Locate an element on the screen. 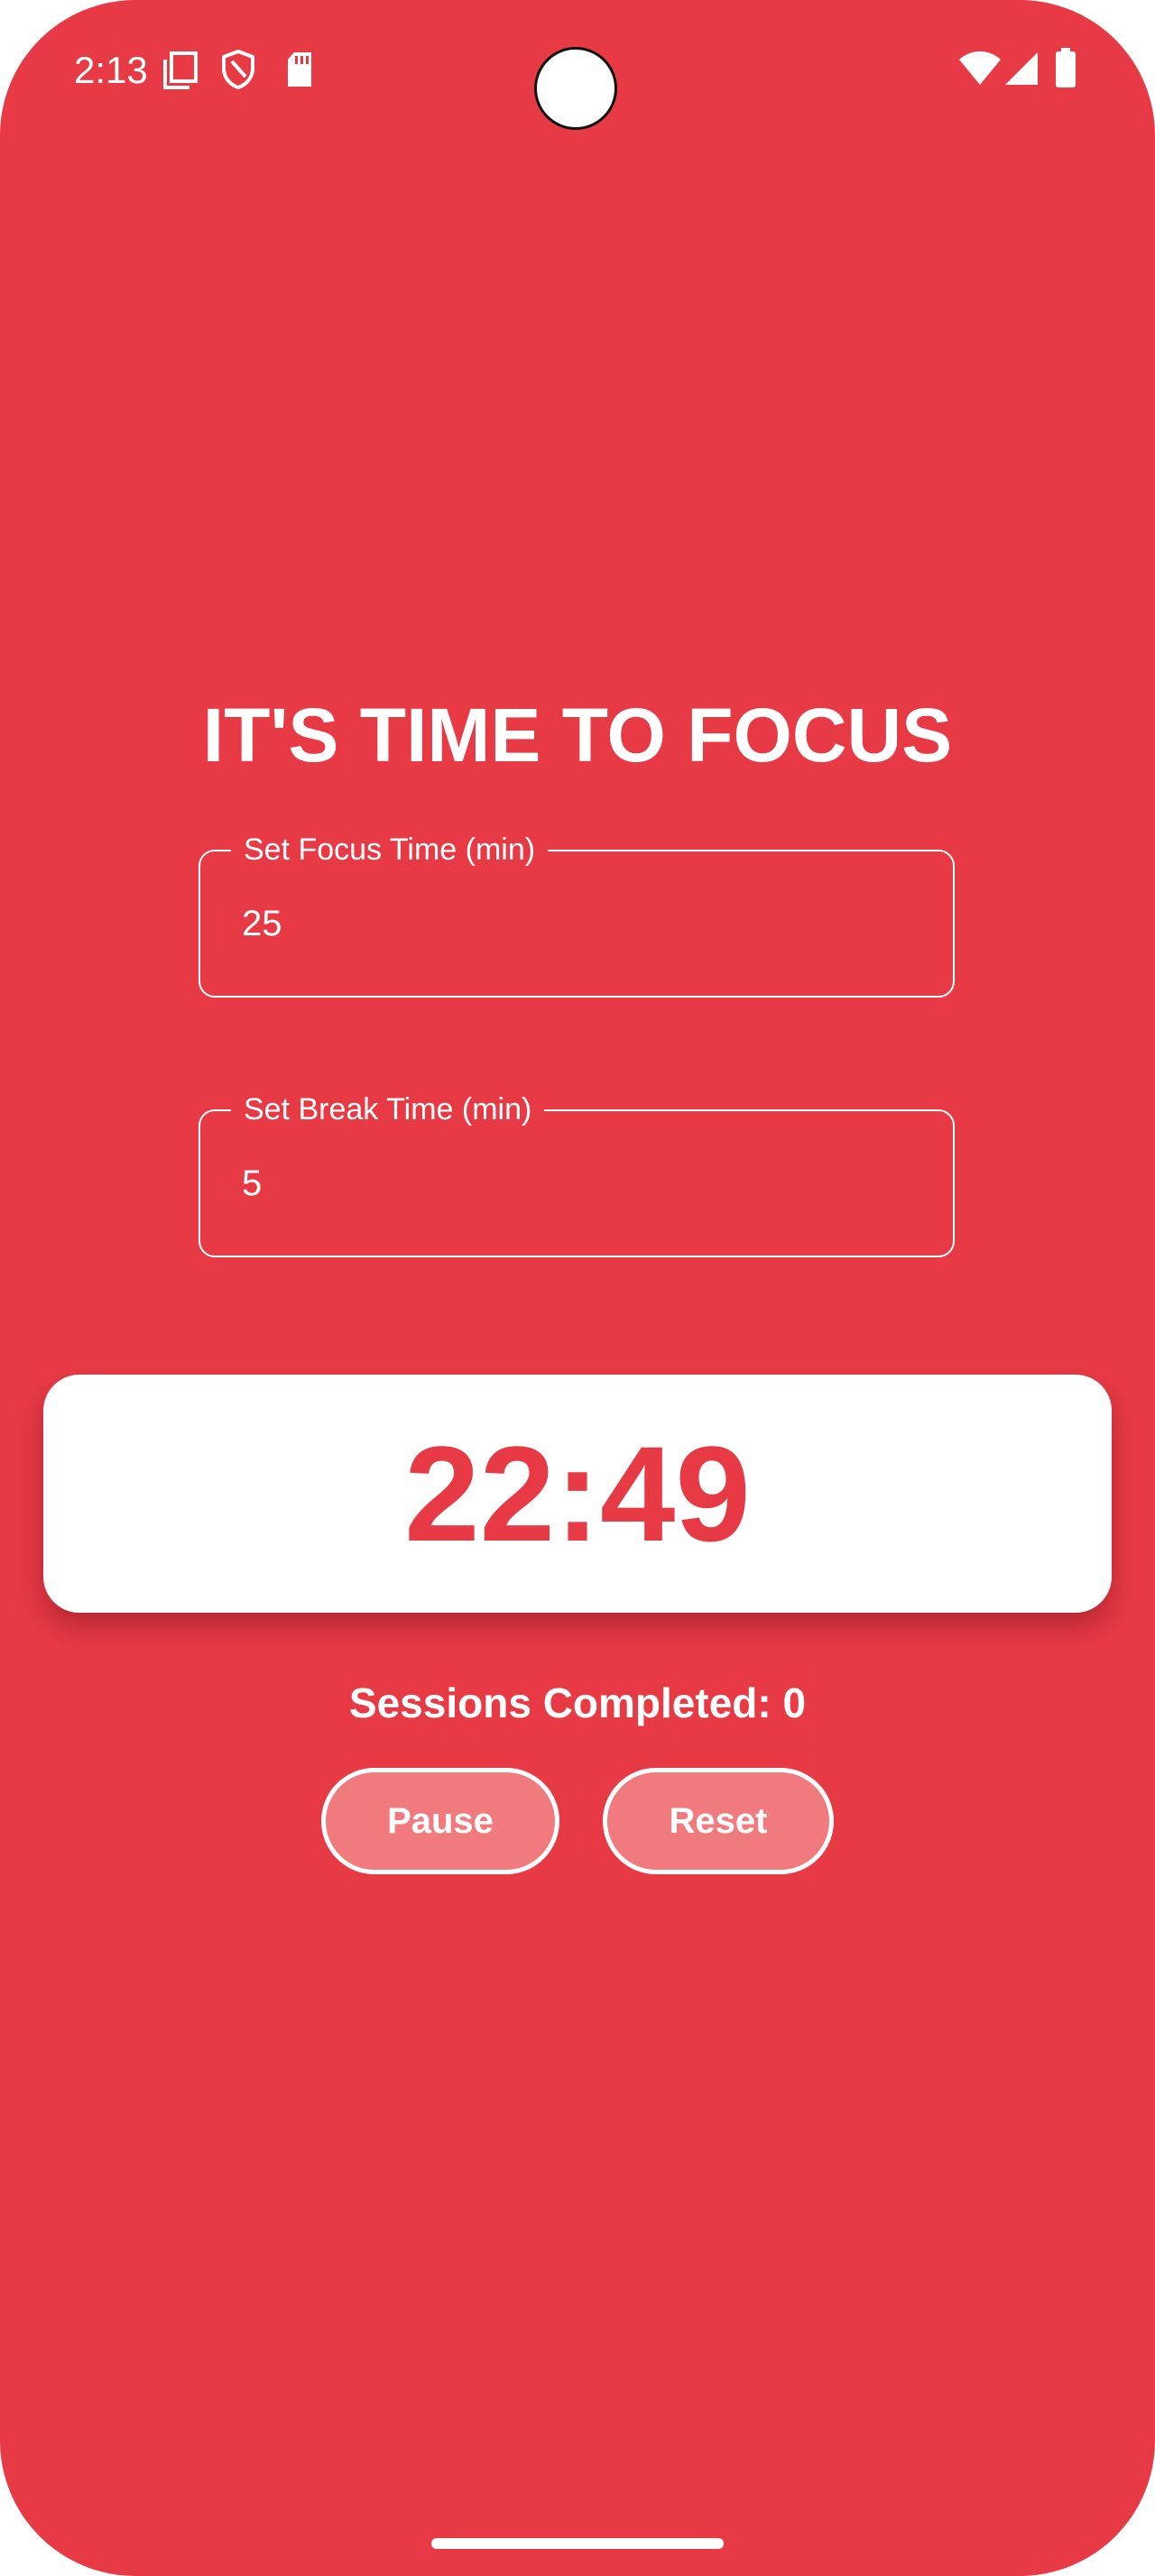 The image size is (1155, 2576). screen-share-icon is located at coordinates (180, 70).